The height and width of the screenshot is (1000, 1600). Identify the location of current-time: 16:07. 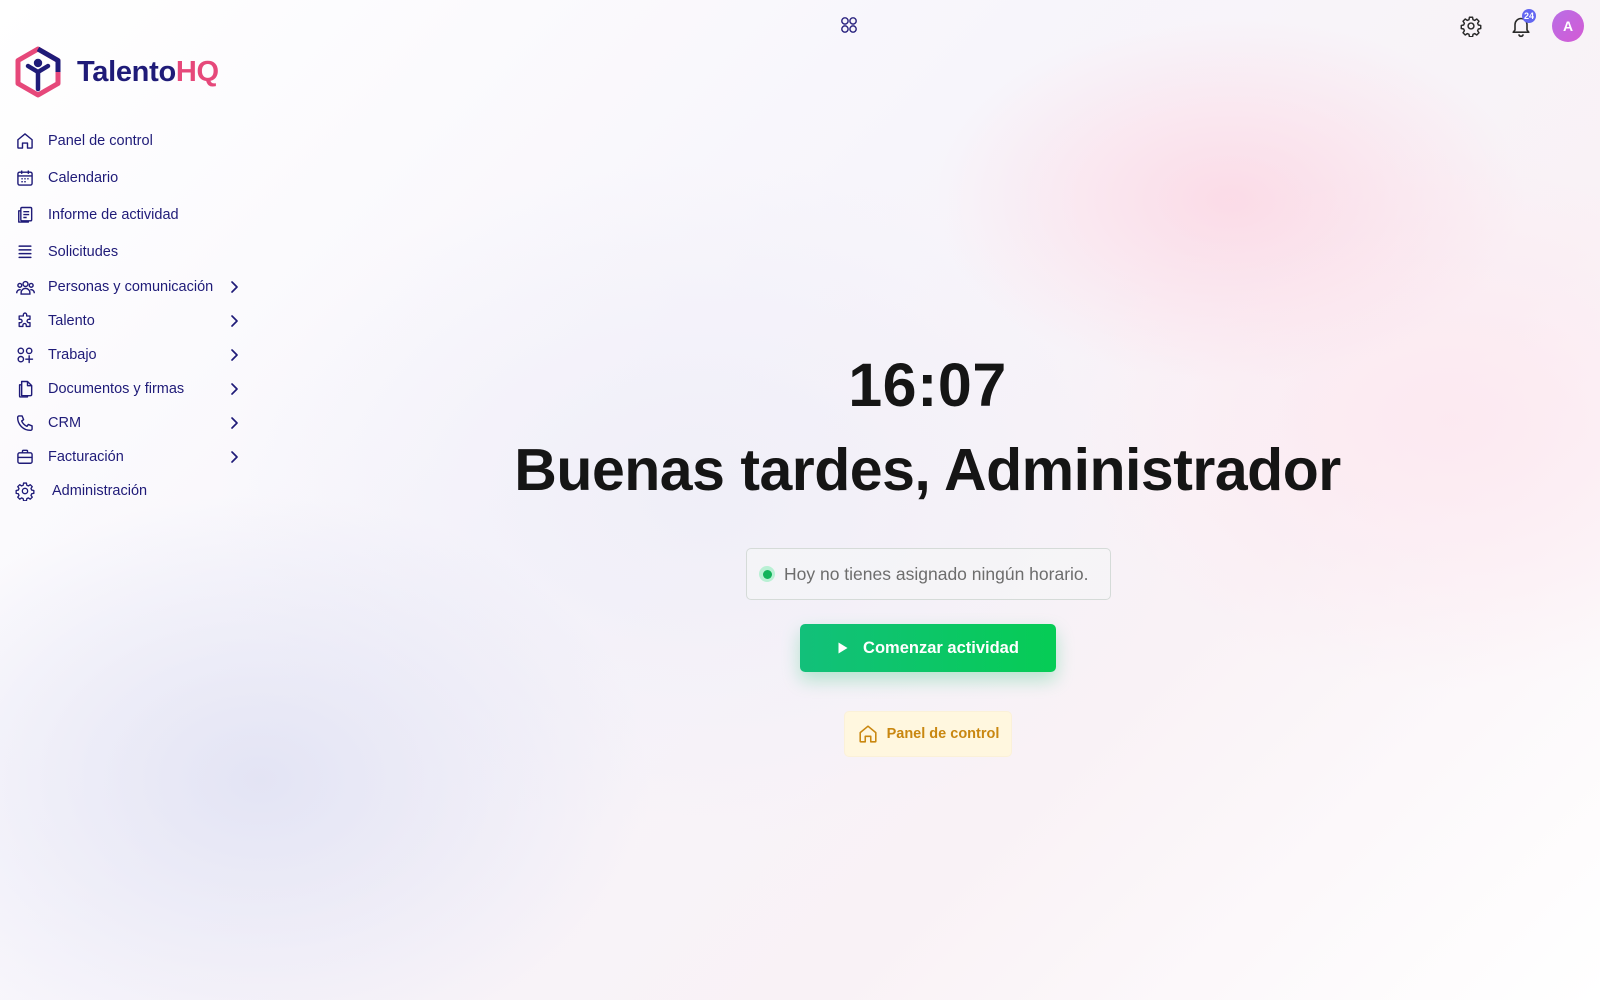
(927, 385).